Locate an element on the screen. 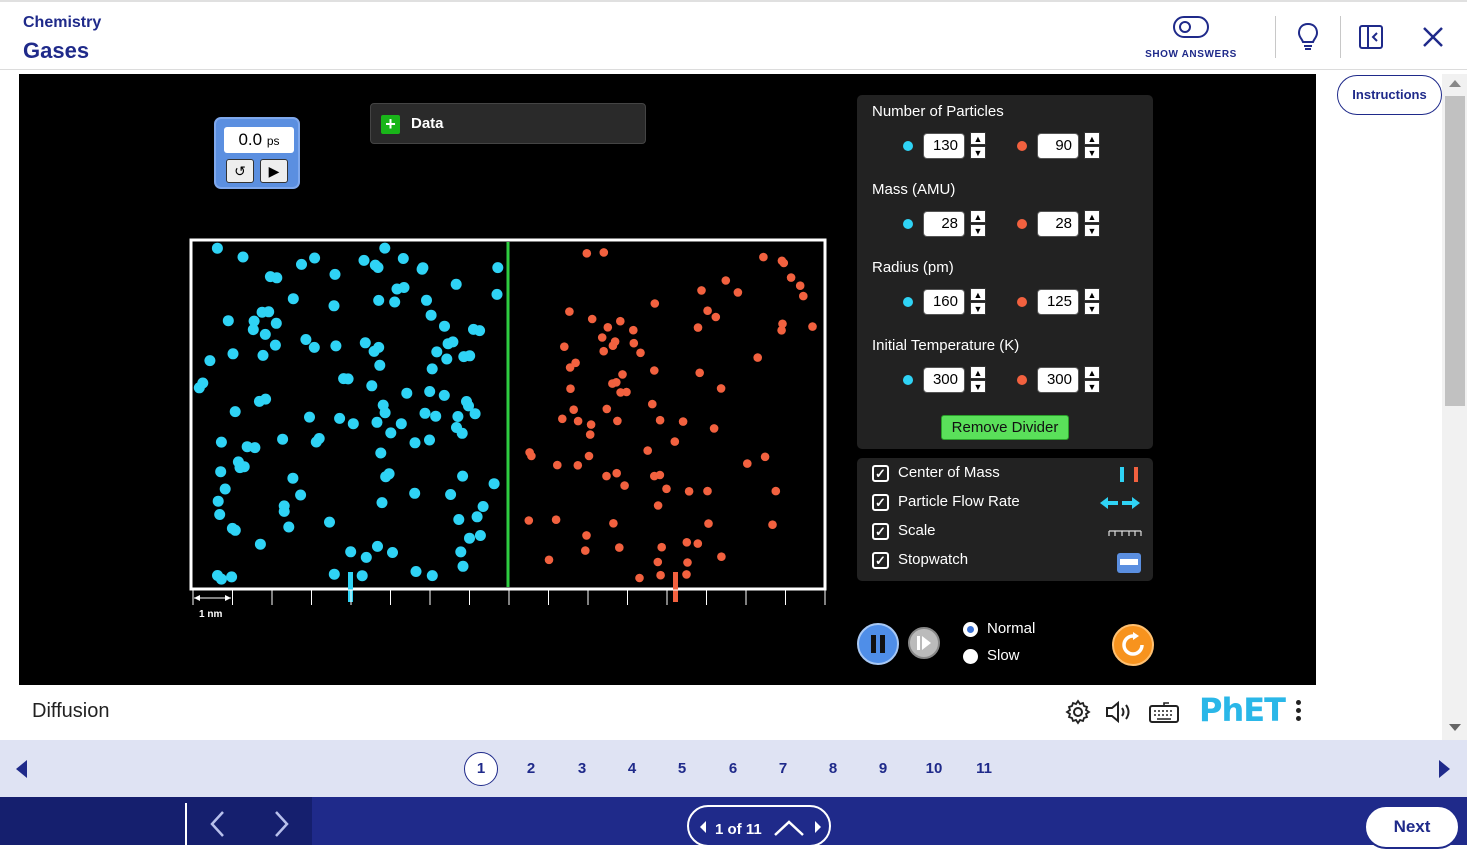 This screenshot has height=849, width=1467. scroll-down-arrow-icon is located at coordinates (1455, 727).